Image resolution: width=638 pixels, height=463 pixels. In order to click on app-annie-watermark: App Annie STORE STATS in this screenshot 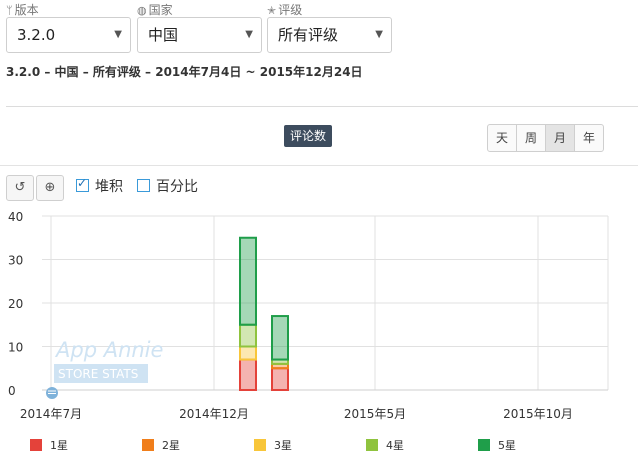, I will do `click(108, 360)`.